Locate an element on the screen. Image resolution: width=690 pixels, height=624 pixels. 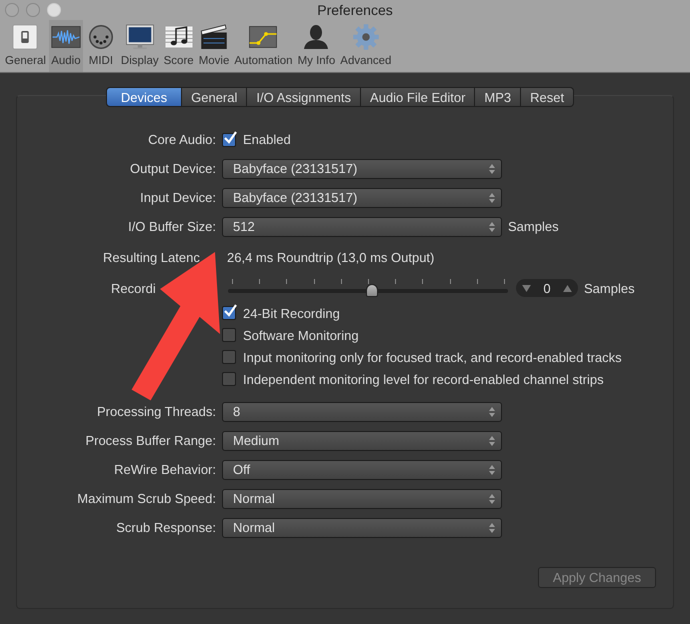
clapperboard-icon is located at coordinates (214, 37).